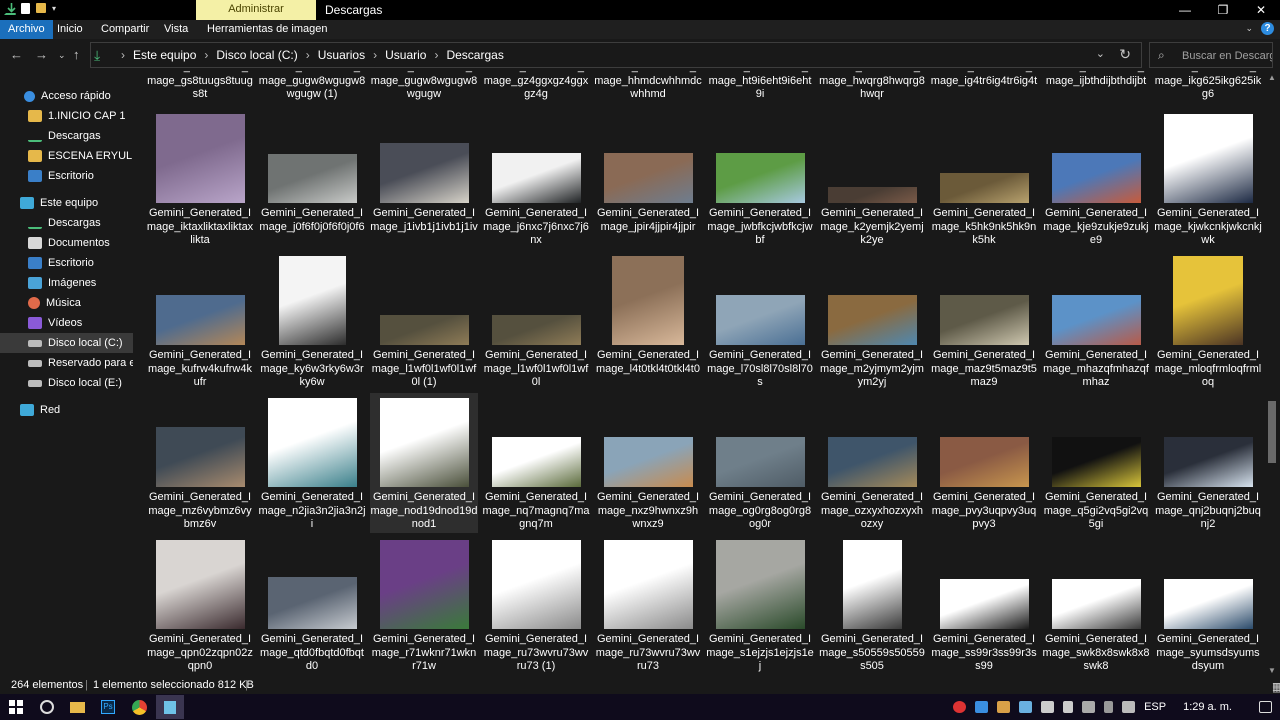  What do you see at coordinates (1096, 321) in the screenshot?
I see `file-item: Gemini_Generated_Image_mhazqfmhazqfmhaz` at bounding box center [1096, 321].